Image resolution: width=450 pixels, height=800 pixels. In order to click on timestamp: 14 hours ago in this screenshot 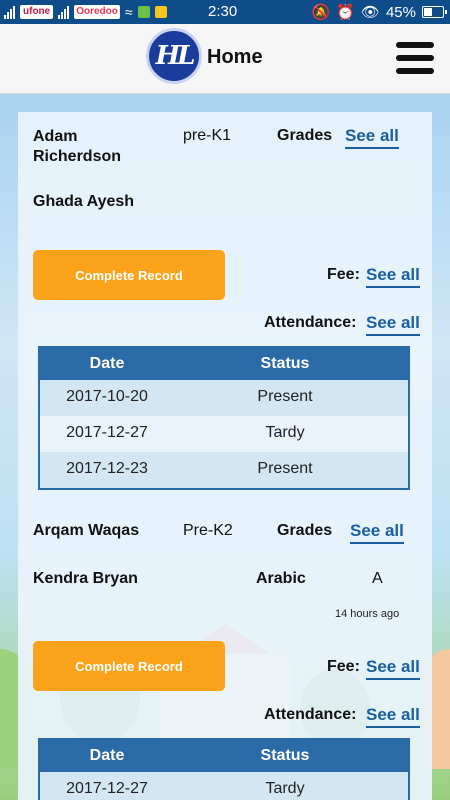, I will do `click(367, 614)`.